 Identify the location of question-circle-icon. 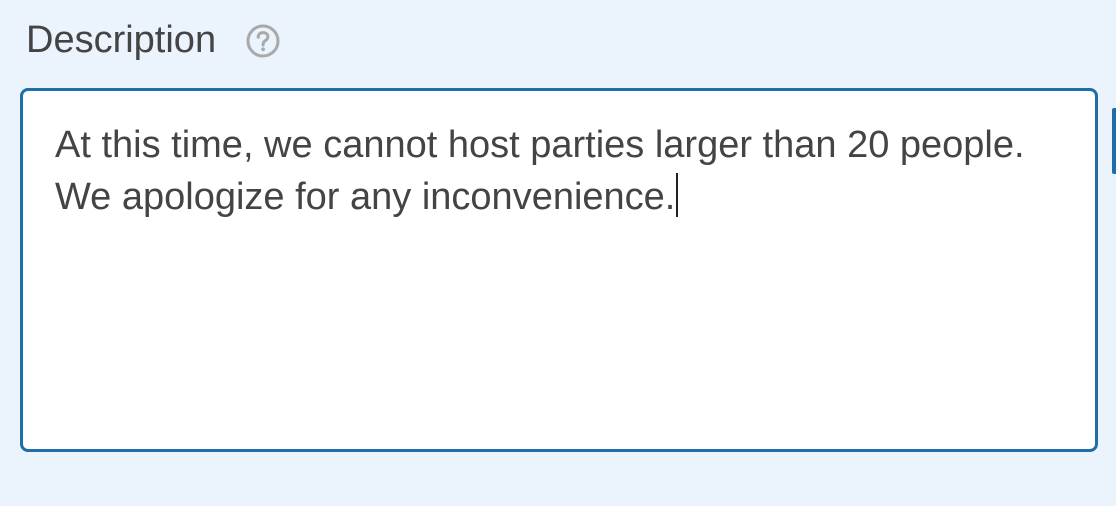
(263, 41).